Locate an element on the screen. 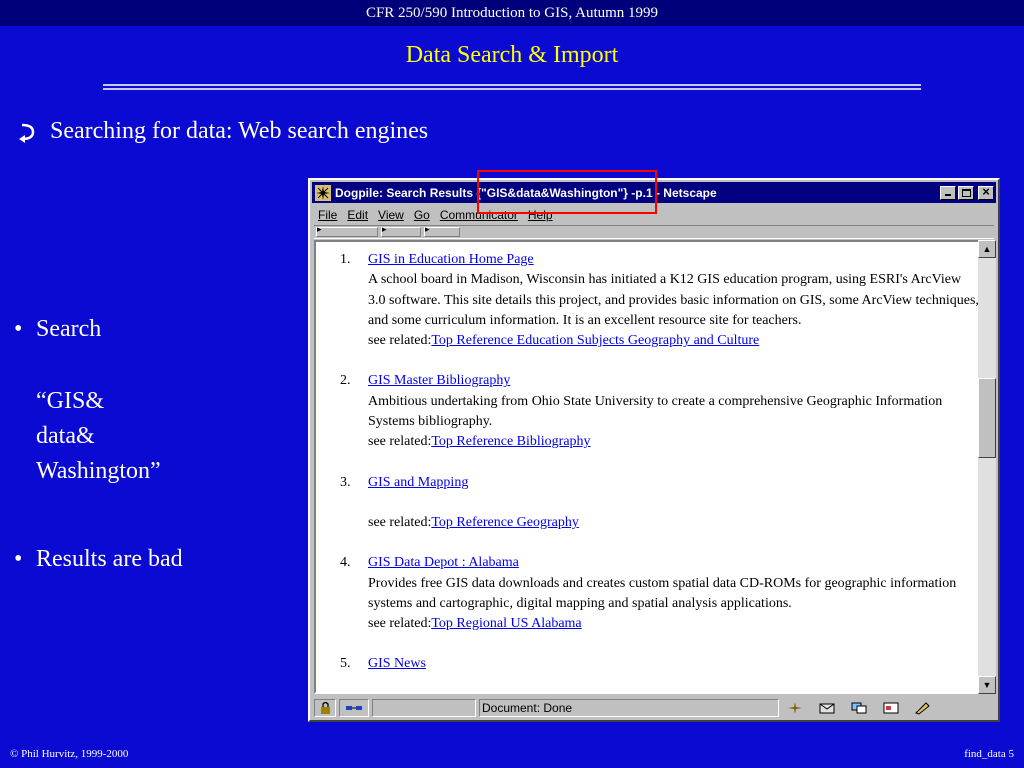  minimize-button is located at coordinates (948, 192).